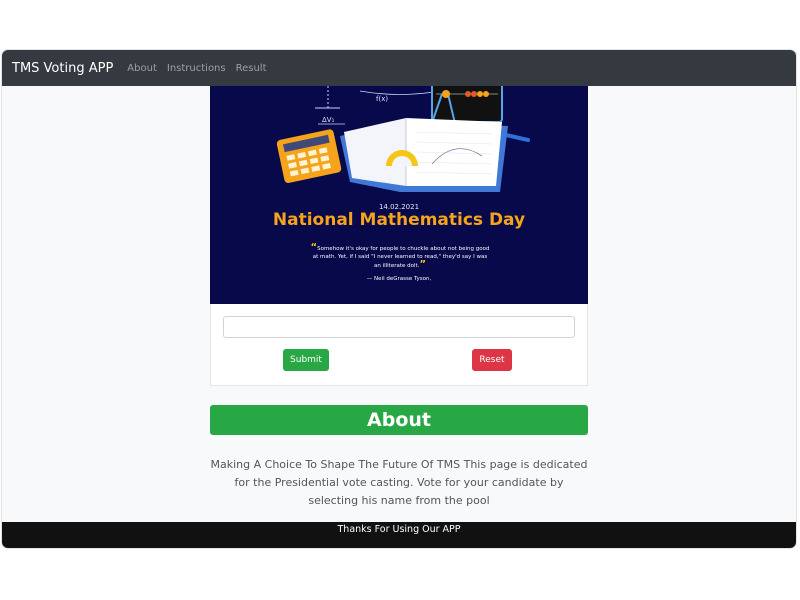 The image size is (800, 600). What do you see at coordinates (328, 120) in the screenshot?
I see `formula-text-delta: ΔV₁` at bounding box center [328, 120].